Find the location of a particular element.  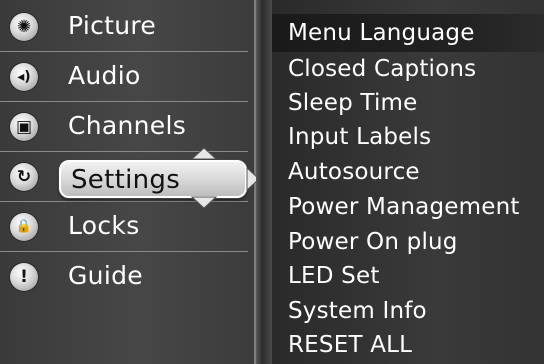

picture-icon: ✺ is located at coordinates (24, 27).